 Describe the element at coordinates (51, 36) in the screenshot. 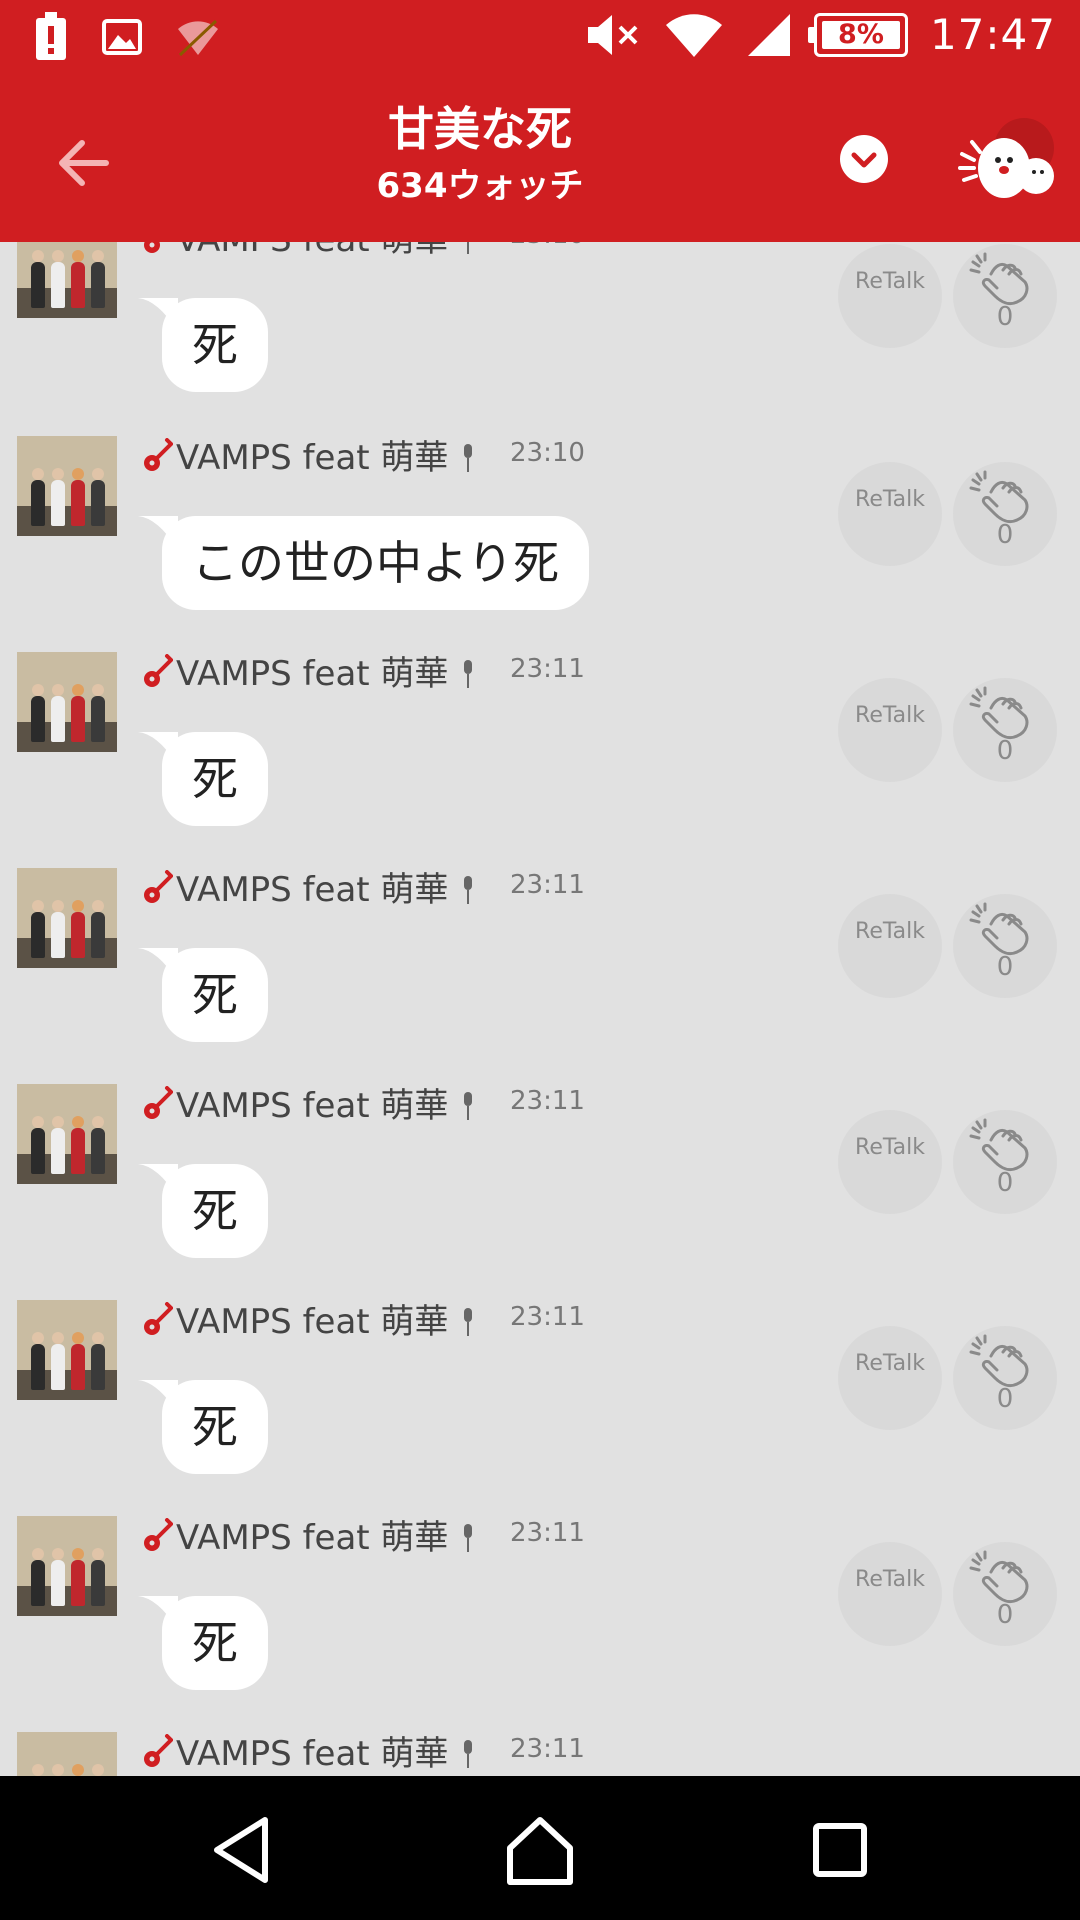

I see `alert-icon` at that location.